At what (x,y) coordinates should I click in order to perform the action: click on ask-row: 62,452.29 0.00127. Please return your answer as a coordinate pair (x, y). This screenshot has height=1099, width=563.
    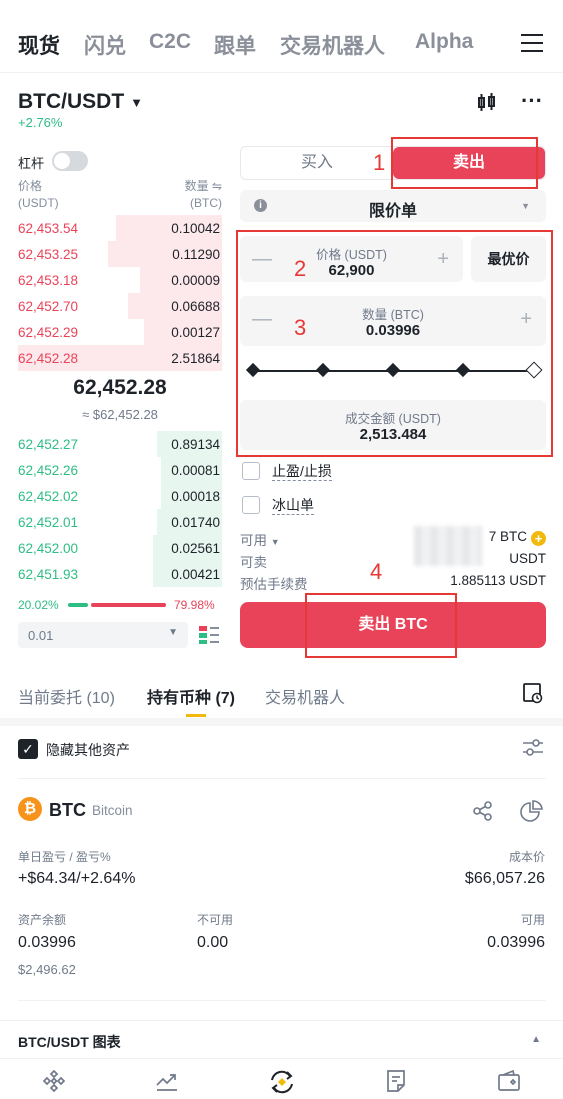
    Looking at the image, I should click on (120, 332).